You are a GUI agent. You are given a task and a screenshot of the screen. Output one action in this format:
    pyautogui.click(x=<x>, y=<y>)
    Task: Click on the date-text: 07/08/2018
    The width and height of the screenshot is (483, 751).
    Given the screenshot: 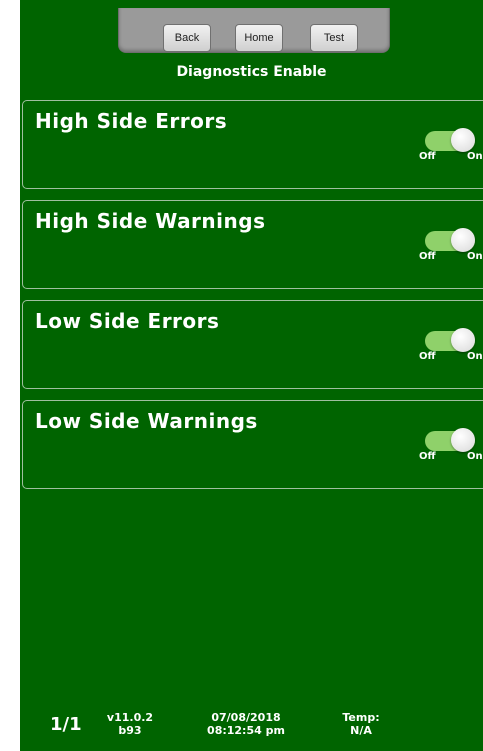 What is the action you would take?
    pyautogui.click(x=246, y=717)
    